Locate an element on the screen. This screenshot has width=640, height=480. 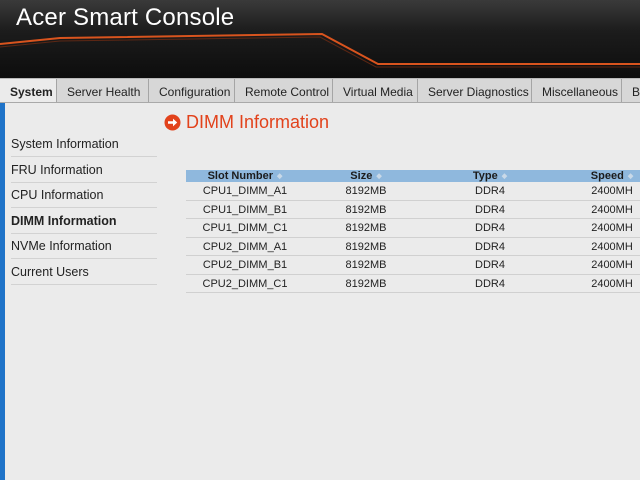
tab-configuration: Configuration is located at coordinates (192, 90).